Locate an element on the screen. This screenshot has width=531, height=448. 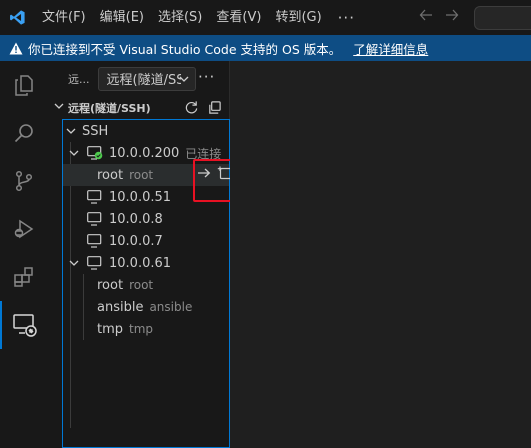
vscode-logo-icon is located at coordinates (17, 17).